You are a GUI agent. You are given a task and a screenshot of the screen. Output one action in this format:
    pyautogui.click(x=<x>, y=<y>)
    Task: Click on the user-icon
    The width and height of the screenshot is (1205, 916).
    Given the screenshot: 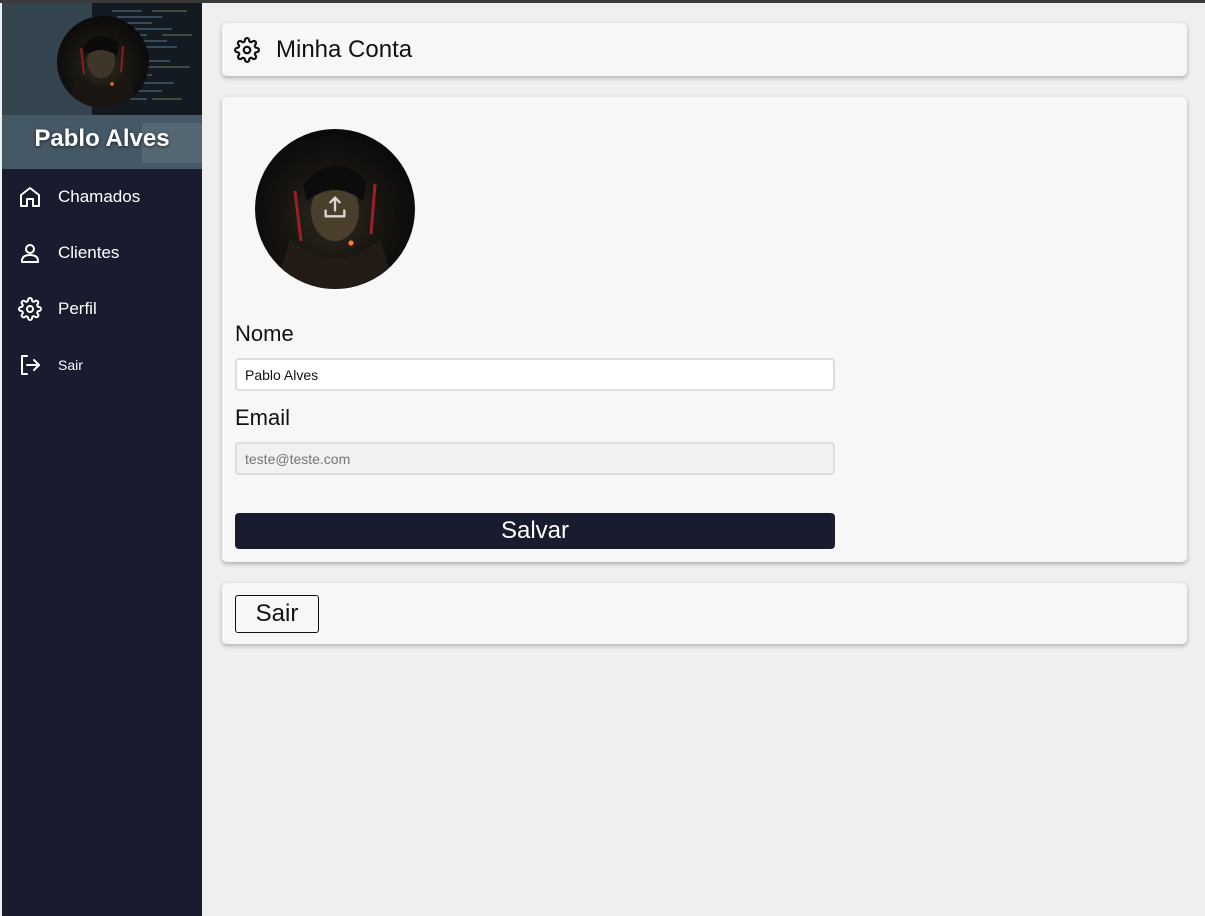 What is the action you would take?
    pyautogui.click(x=30, y=253)
    